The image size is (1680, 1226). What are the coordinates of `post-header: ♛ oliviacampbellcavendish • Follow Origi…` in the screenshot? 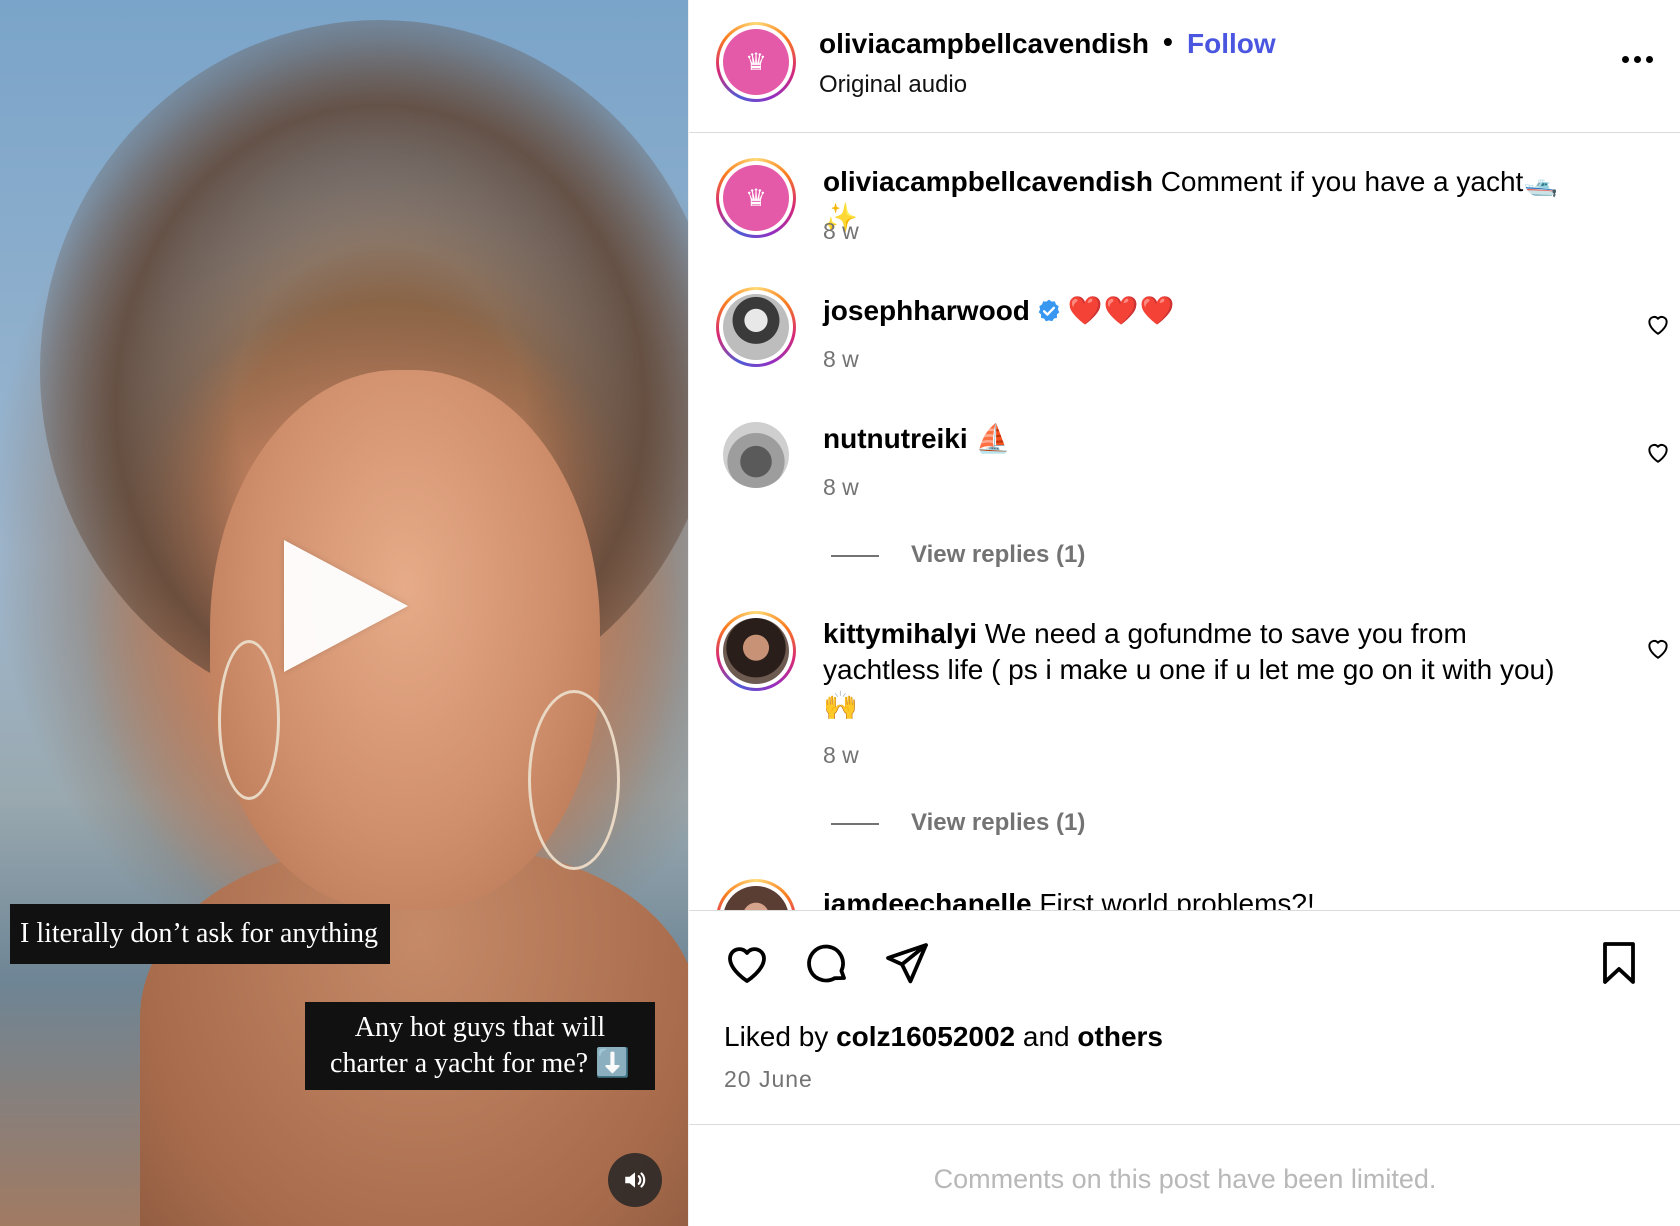 It's located at (1184, 66).